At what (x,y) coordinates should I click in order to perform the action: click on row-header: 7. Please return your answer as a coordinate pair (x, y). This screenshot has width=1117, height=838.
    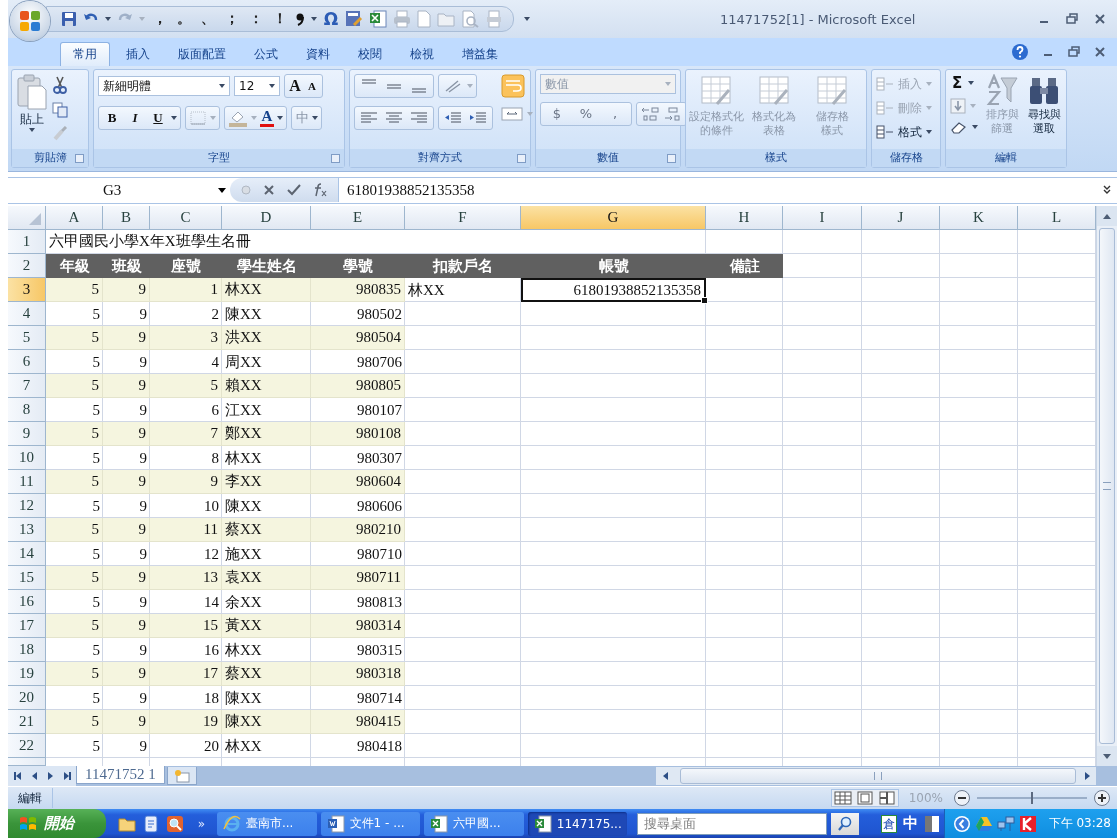
    Looking at the image, I should click on (27, 386).